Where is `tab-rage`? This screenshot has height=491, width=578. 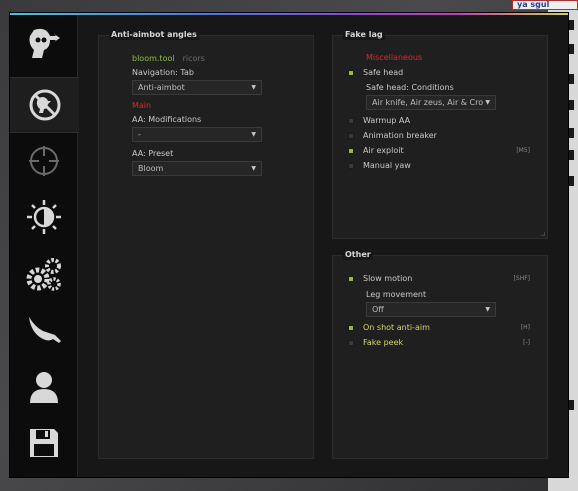
tab-rage is located at coordinates (44, 43).